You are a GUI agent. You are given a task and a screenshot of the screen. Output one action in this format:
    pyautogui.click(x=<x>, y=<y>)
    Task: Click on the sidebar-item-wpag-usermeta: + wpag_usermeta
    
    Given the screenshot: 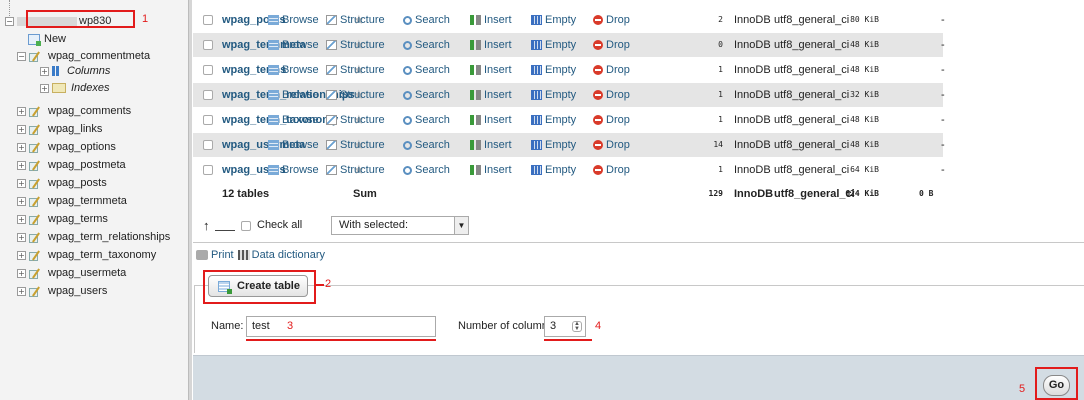 What is the action you would take?
    pyautogui.click(x=71, y=273)
    